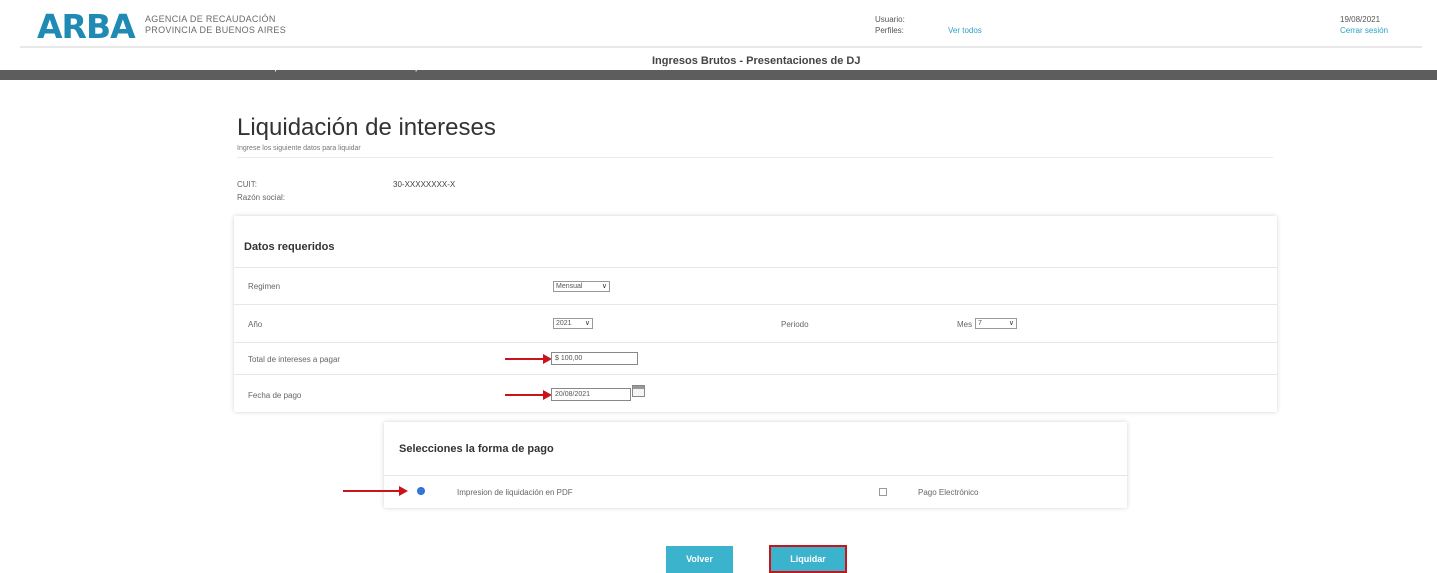  Describe the element at coordinates (255, 324) in the screenshot. I see `anio-label: Año` at that location.